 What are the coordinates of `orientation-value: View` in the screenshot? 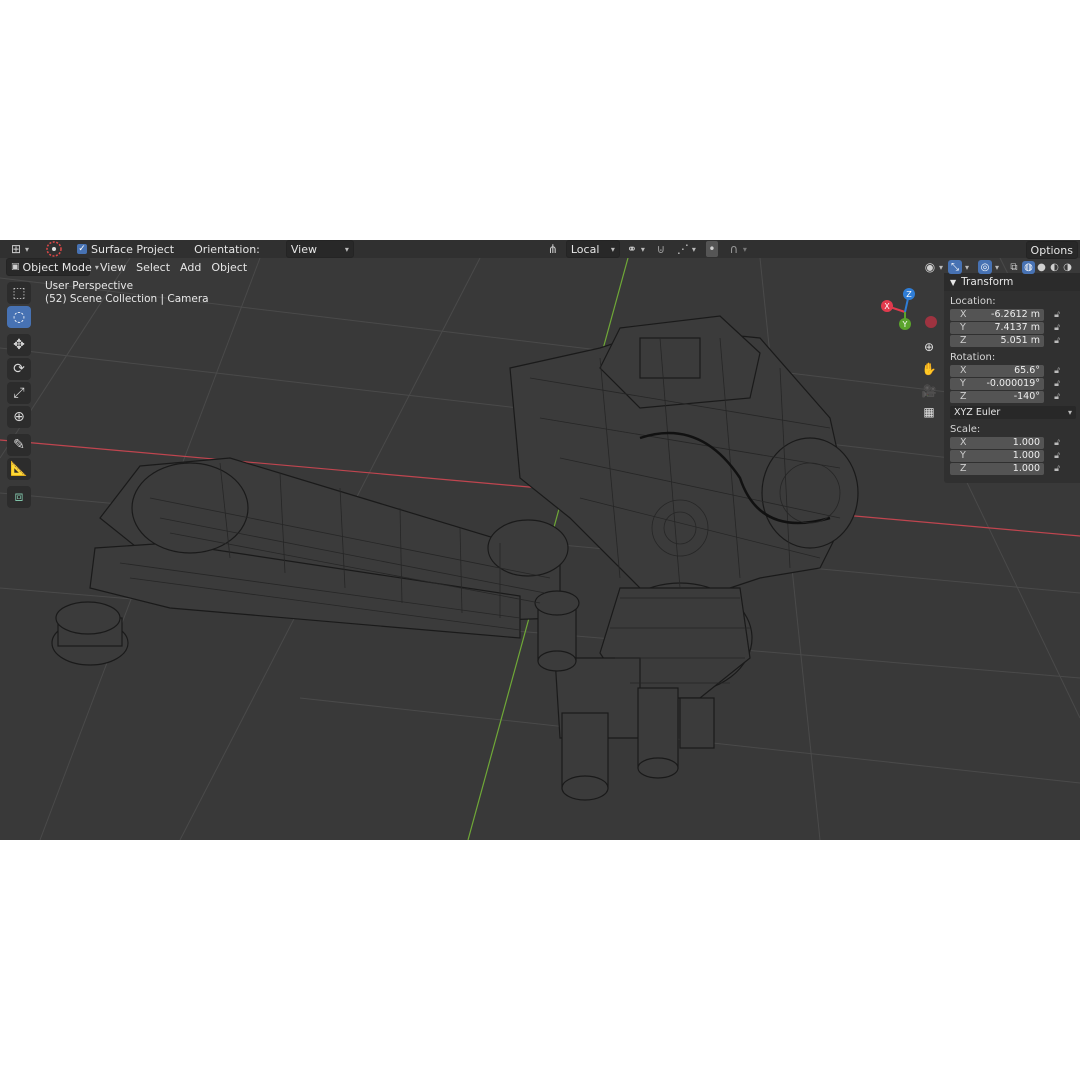 It's located at (303, 249).